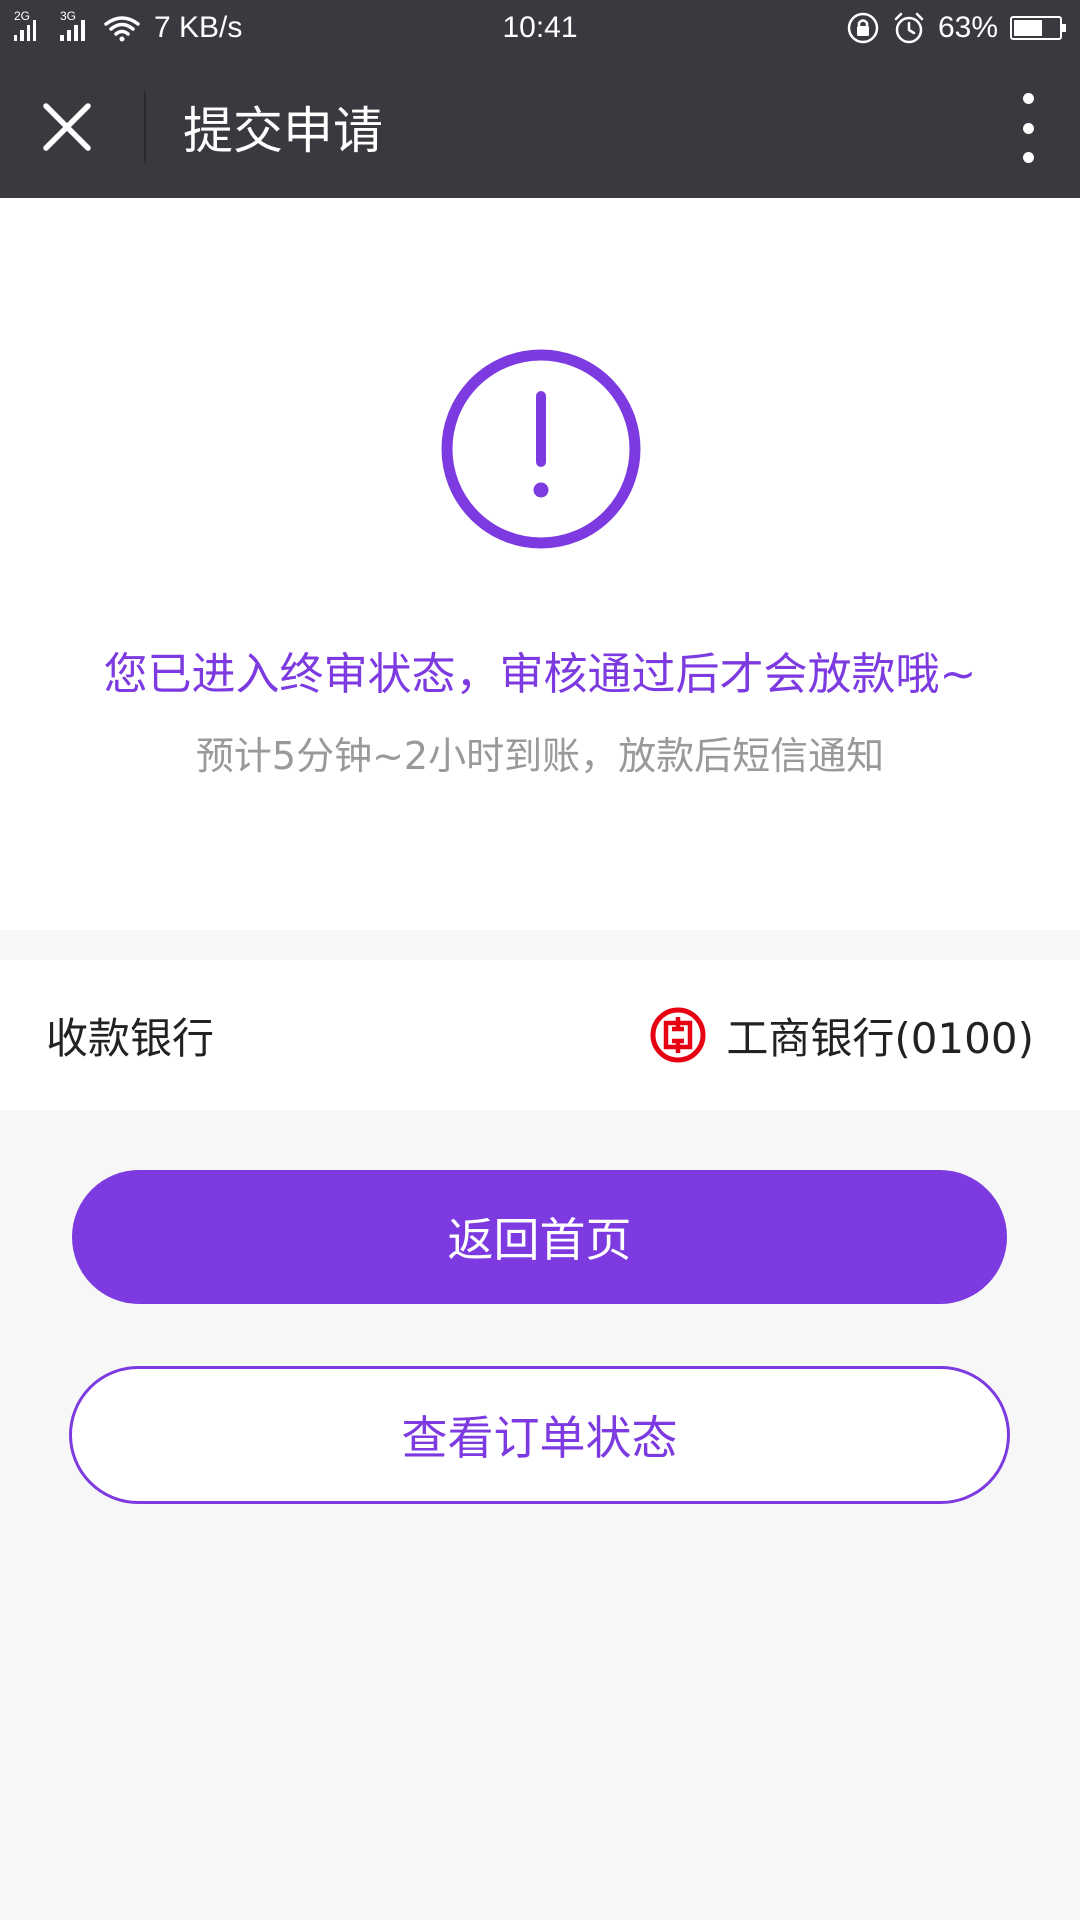  What do you see at coordinates (909, 27) in the screenshot?
I see `alarm-icon` at bounding box center [909, 27].